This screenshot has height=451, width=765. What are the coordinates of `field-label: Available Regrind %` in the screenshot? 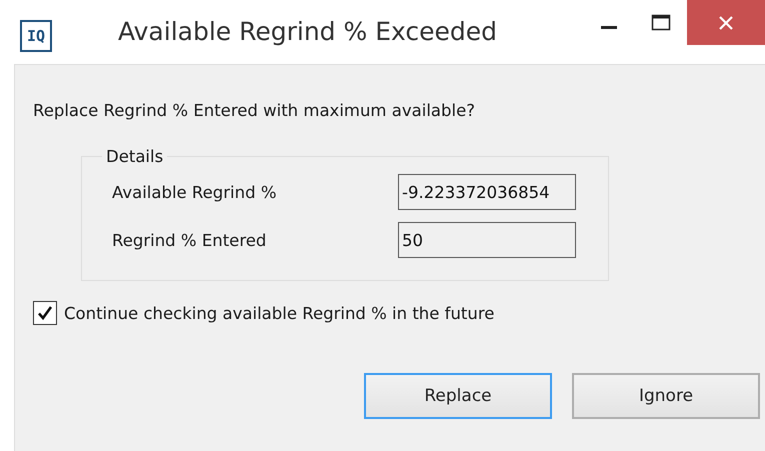 It's located at (195, 192).